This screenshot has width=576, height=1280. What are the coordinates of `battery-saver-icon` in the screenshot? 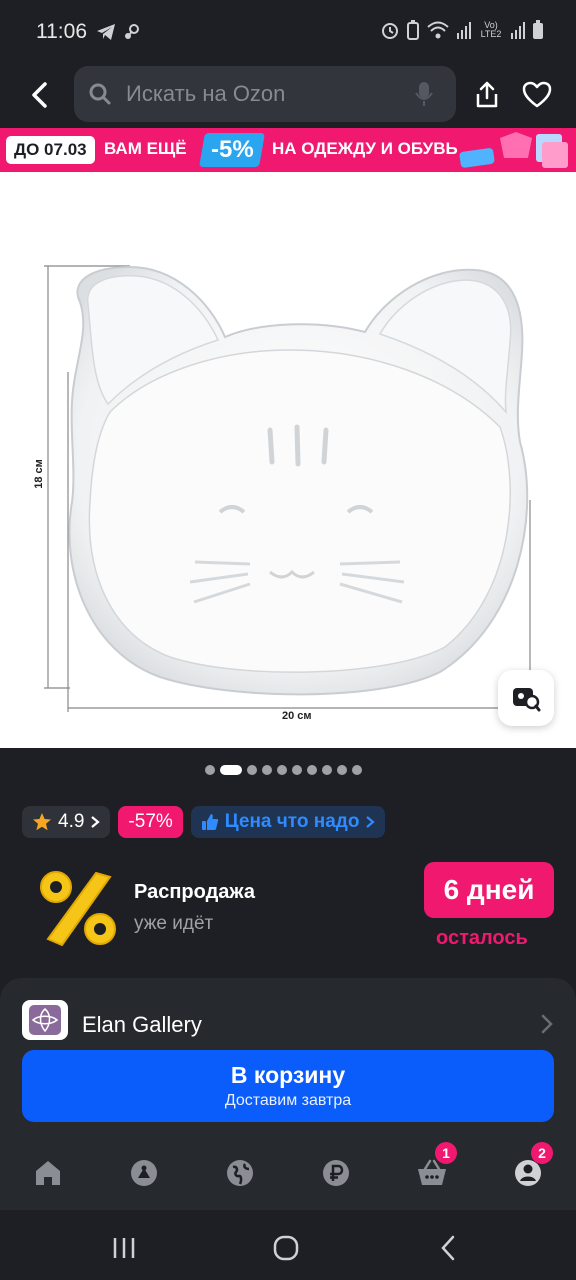 It's located at (413, 30).